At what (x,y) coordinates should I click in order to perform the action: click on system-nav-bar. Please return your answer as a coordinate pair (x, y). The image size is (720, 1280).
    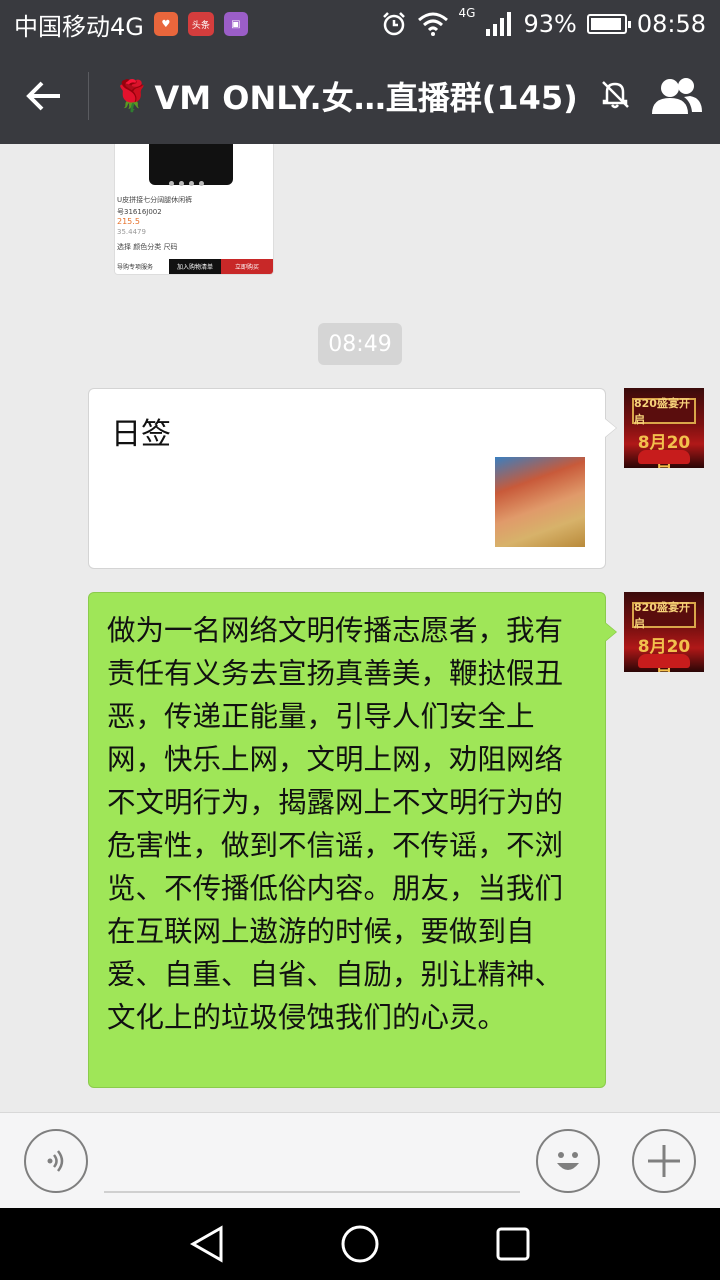
    Looking at the image, I should click on (360, 1244).